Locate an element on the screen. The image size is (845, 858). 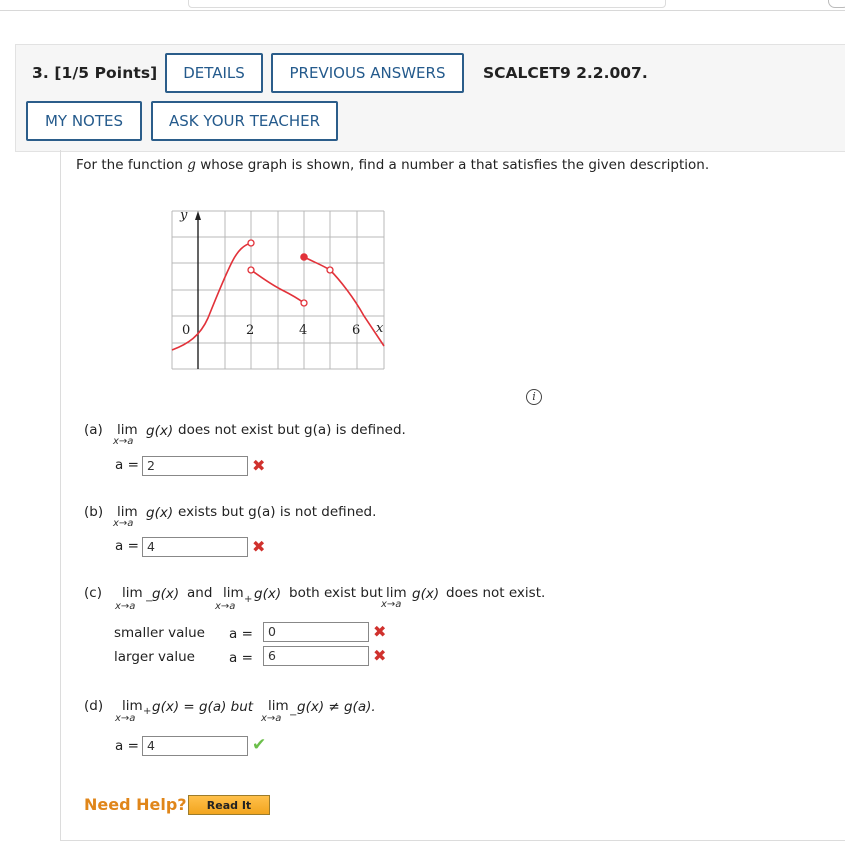
part-c-smaller-label: smaller value is located at coordinates (159, 633).